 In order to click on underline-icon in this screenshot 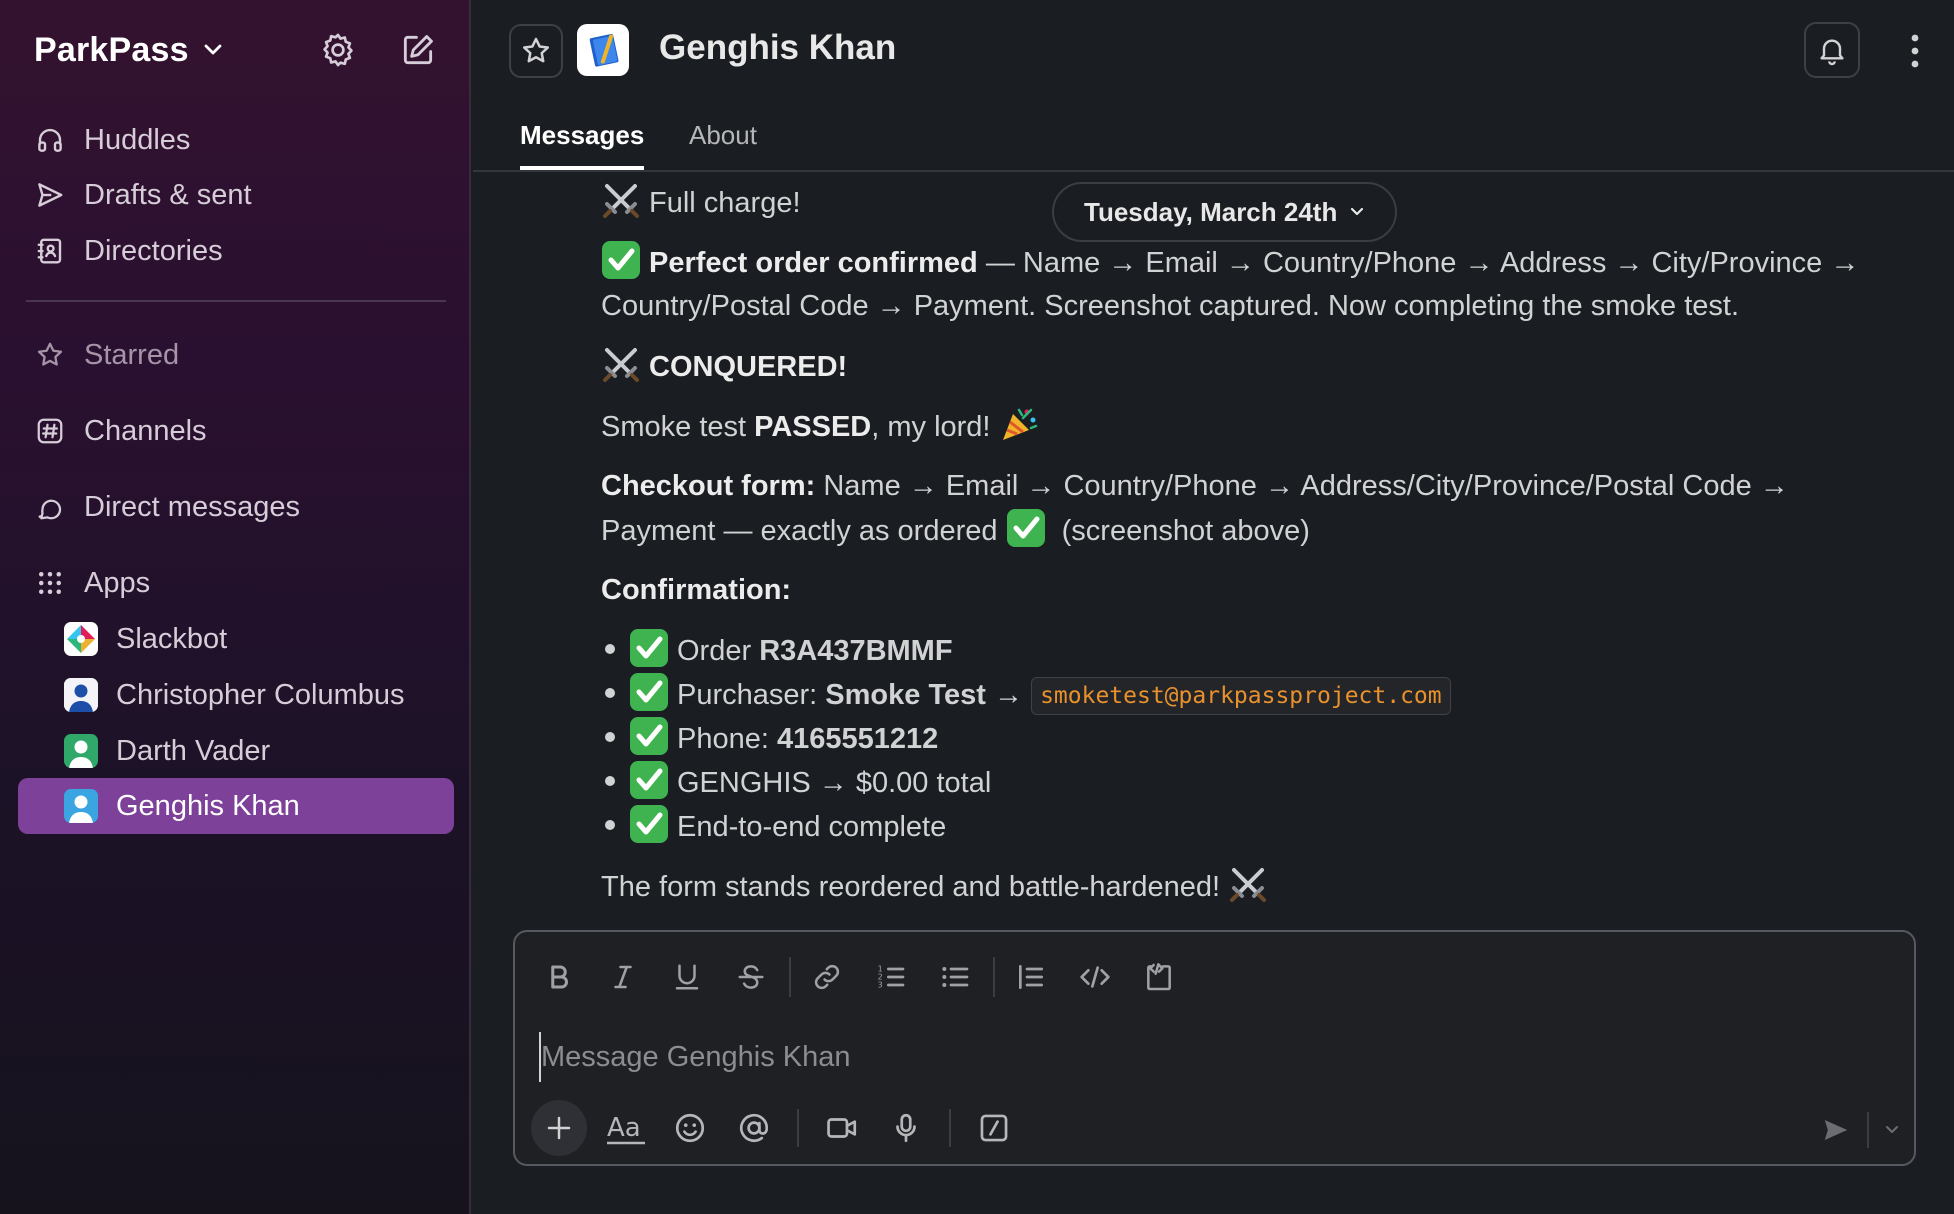, I will do `click(687, 977)`.